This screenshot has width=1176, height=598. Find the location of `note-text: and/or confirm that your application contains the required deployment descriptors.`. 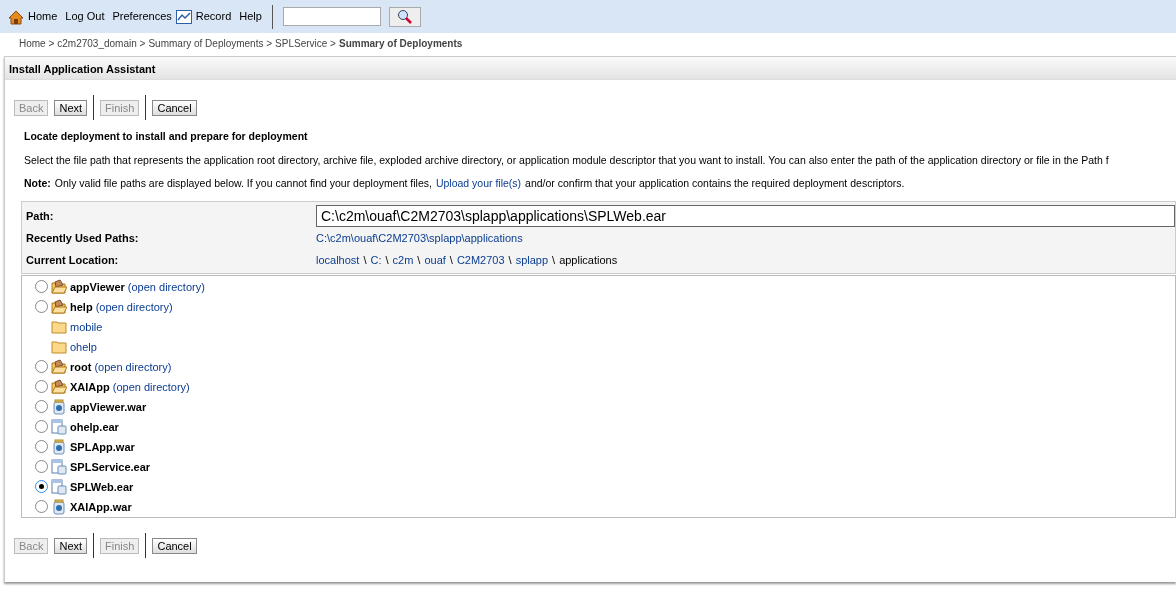

note-text: and/or confirm that your application contains the required deployment descriptors. is located at coordinates (715, 183).